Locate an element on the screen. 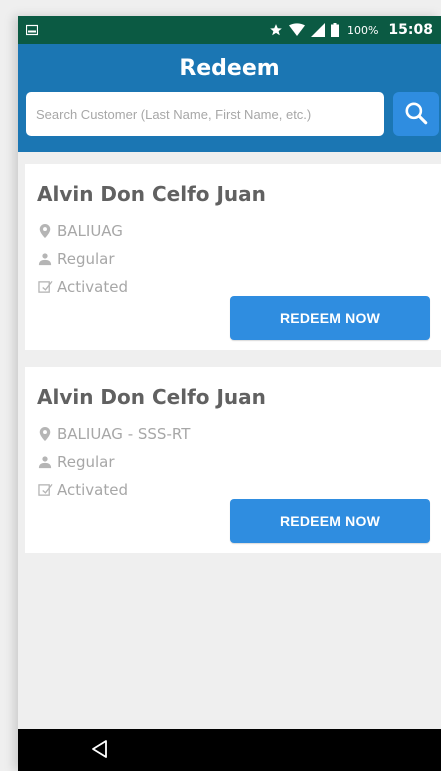 This screenshot has width=441, height=771. star-icon is located at coordinates (276, 30).